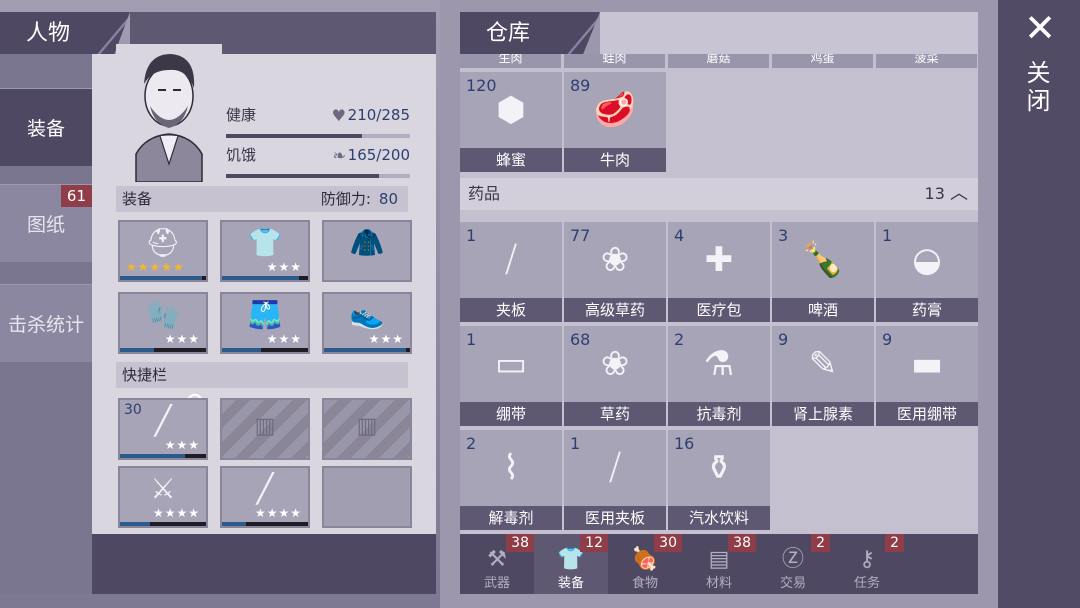  I want to click on warehouse-tab-coin: Ⓩ 交易 2, so click(793, 564).